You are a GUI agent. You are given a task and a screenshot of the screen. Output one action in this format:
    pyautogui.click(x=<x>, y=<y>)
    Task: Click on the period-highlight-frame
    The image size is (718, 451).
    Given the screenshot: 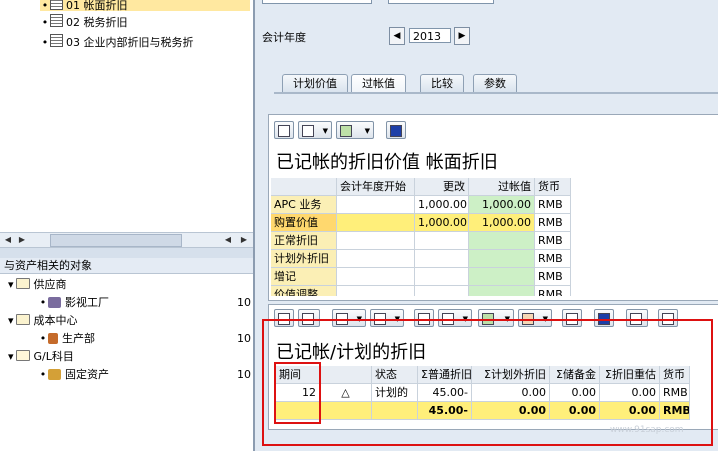 What is the action you would take?
    pyautogui.click(x=297, y=393)
    